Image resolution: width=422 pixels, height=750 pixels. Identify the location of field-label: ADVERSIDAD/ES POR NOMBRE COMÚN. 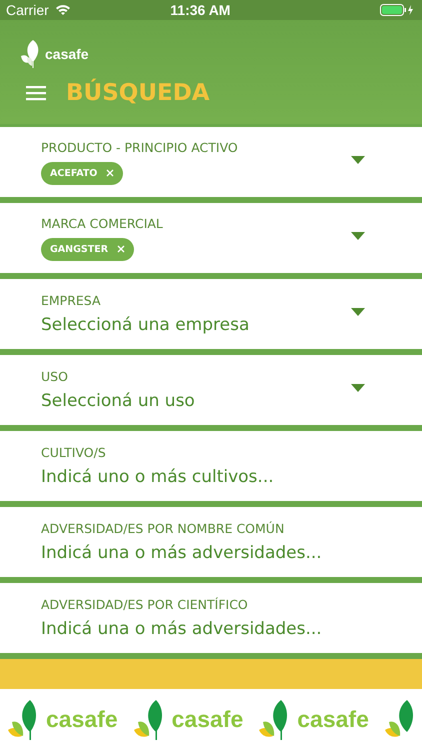
(163, 528).